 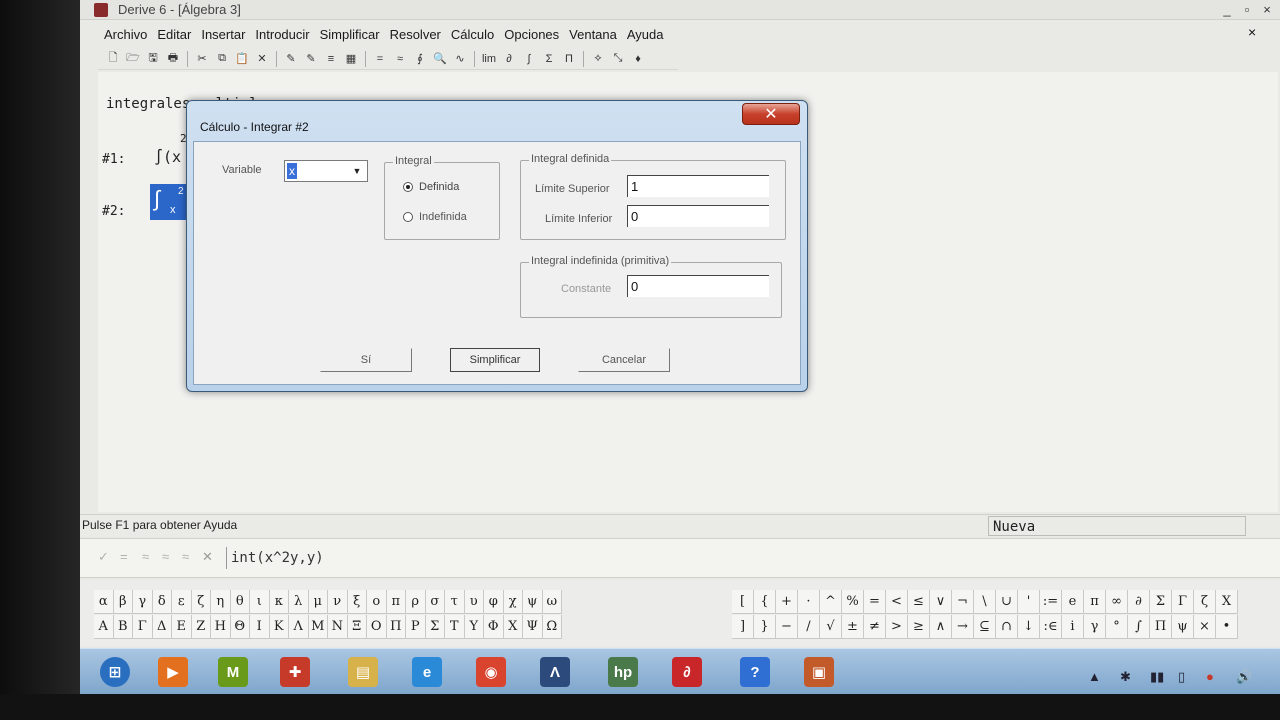 What do you see at coordinates (698, 216) in the screenshot?
I see `lower-limit-input` at bounding box center [698, 216].